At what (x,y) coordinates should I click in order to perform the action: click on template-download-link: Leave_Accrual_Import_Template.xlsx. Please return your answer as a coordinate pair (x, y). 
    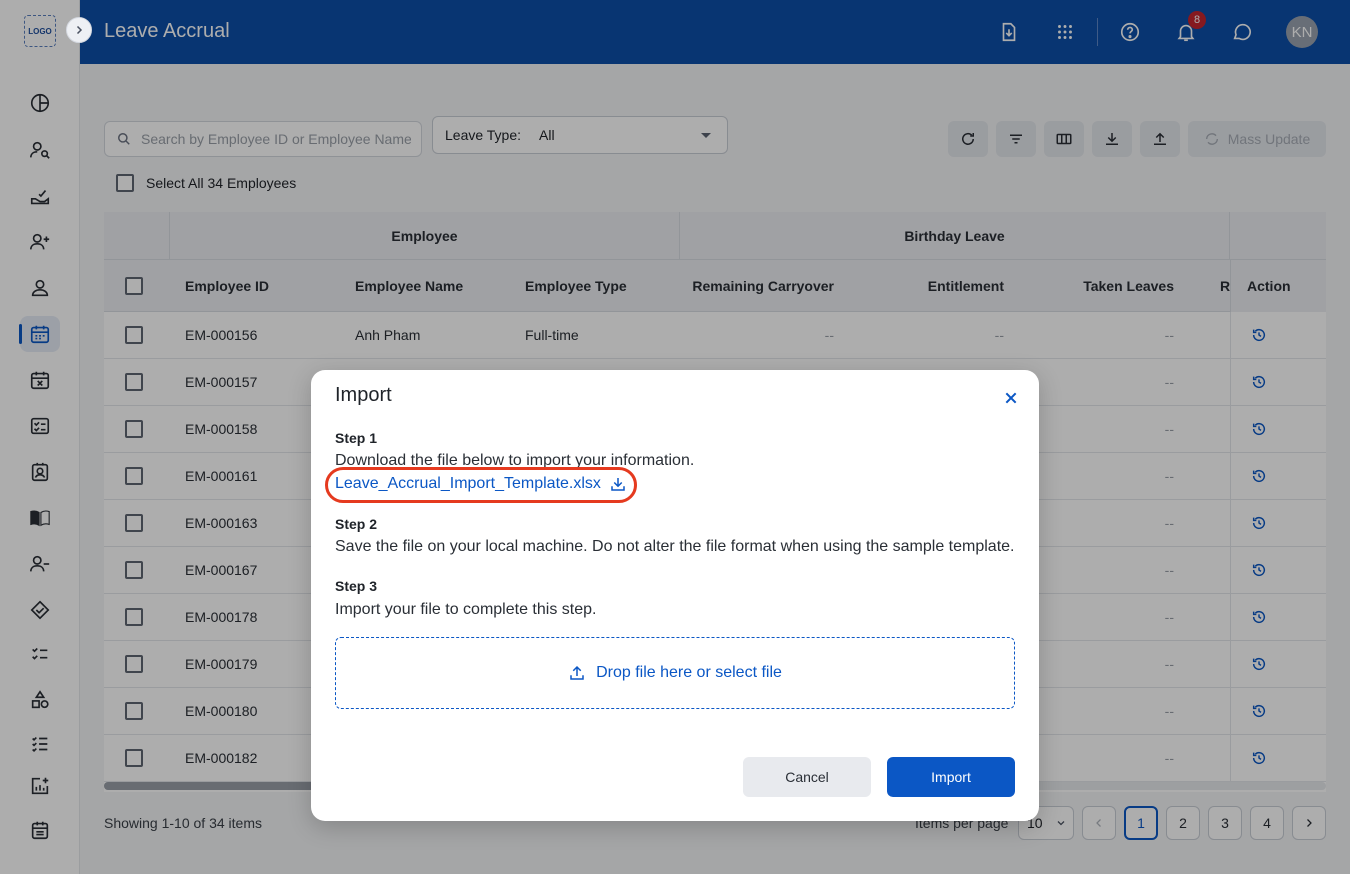
    Looking at the image, I should click on (481, 484).